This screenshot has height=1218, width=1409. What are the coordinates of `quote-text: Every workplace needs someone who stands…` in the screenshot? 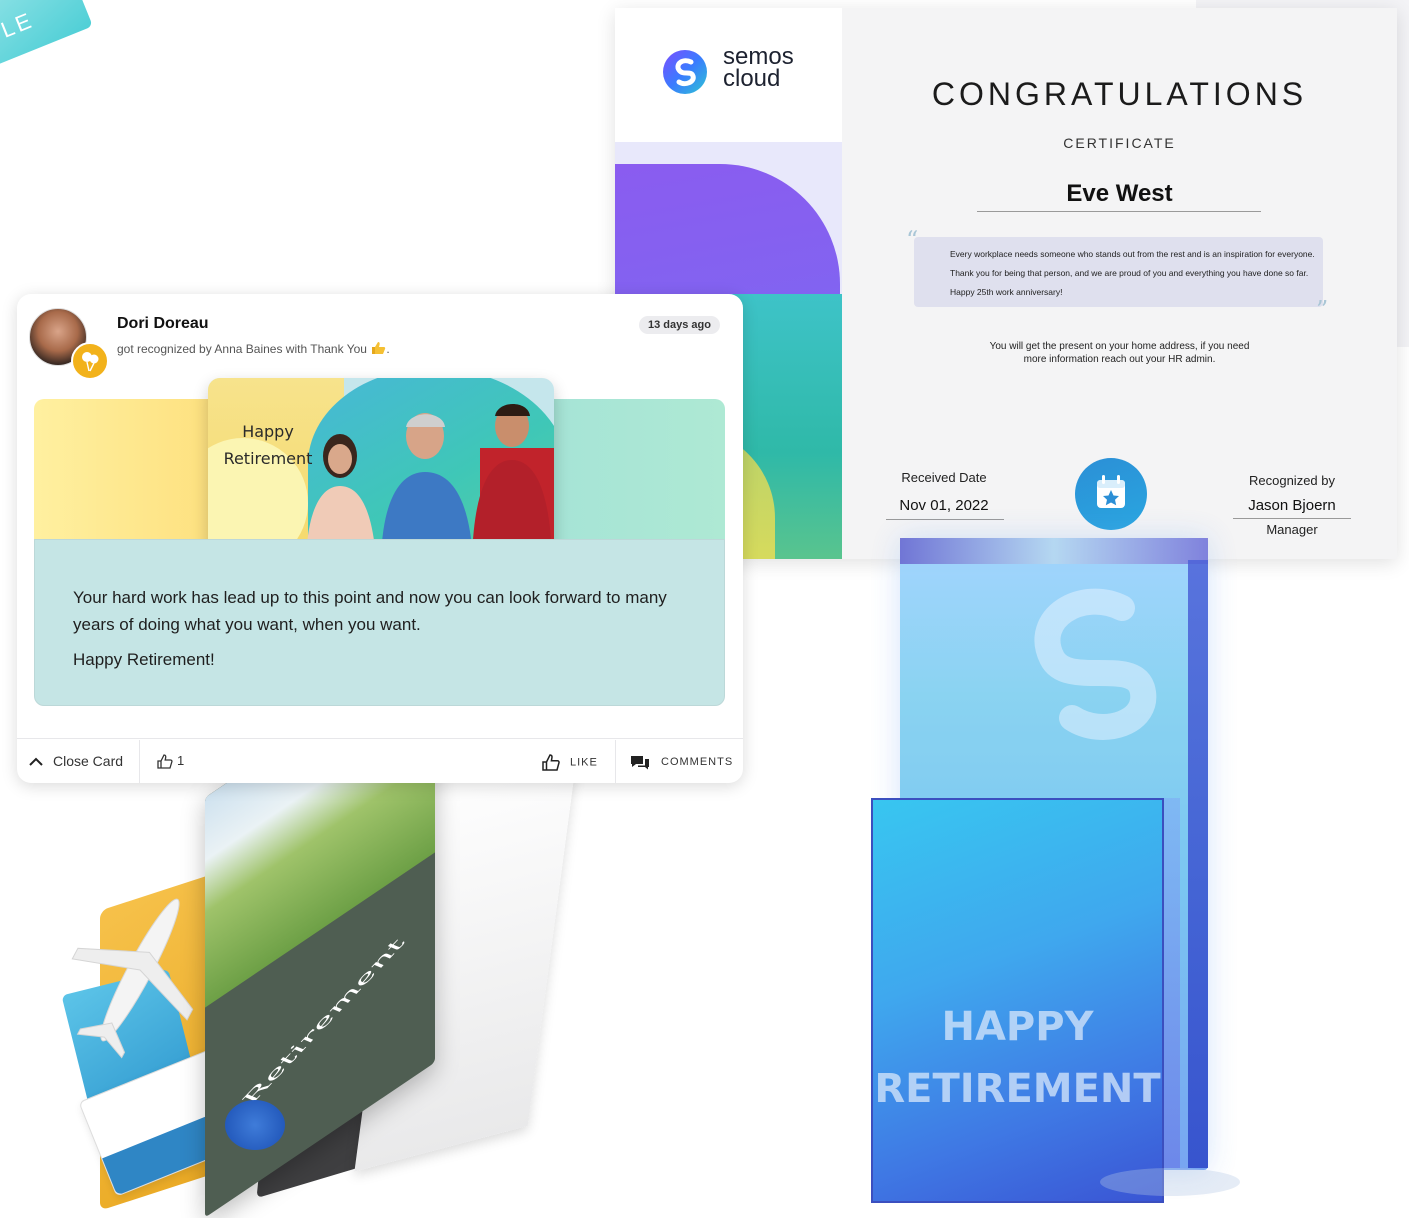 It's located at (1132, 273).